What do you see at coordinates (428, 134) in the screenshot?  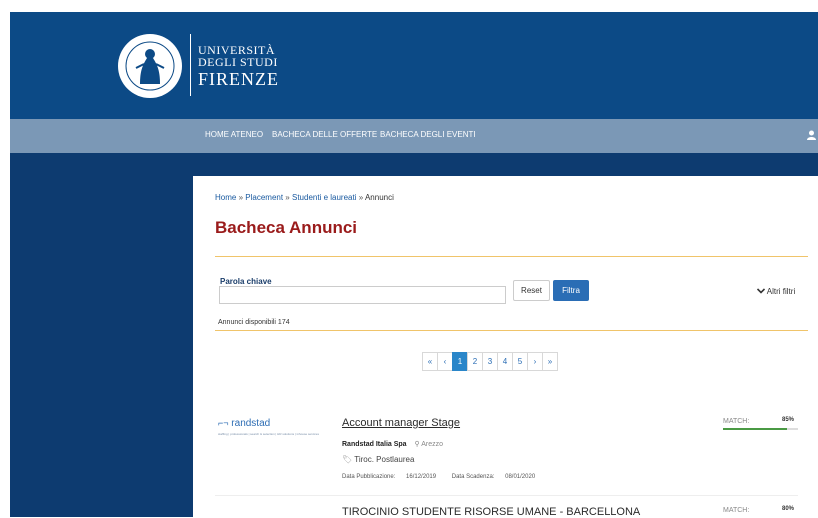 I see `nav-bacheca-eventi: BACHECA DEGLI EVENTI` at bounding box center [428, 134].